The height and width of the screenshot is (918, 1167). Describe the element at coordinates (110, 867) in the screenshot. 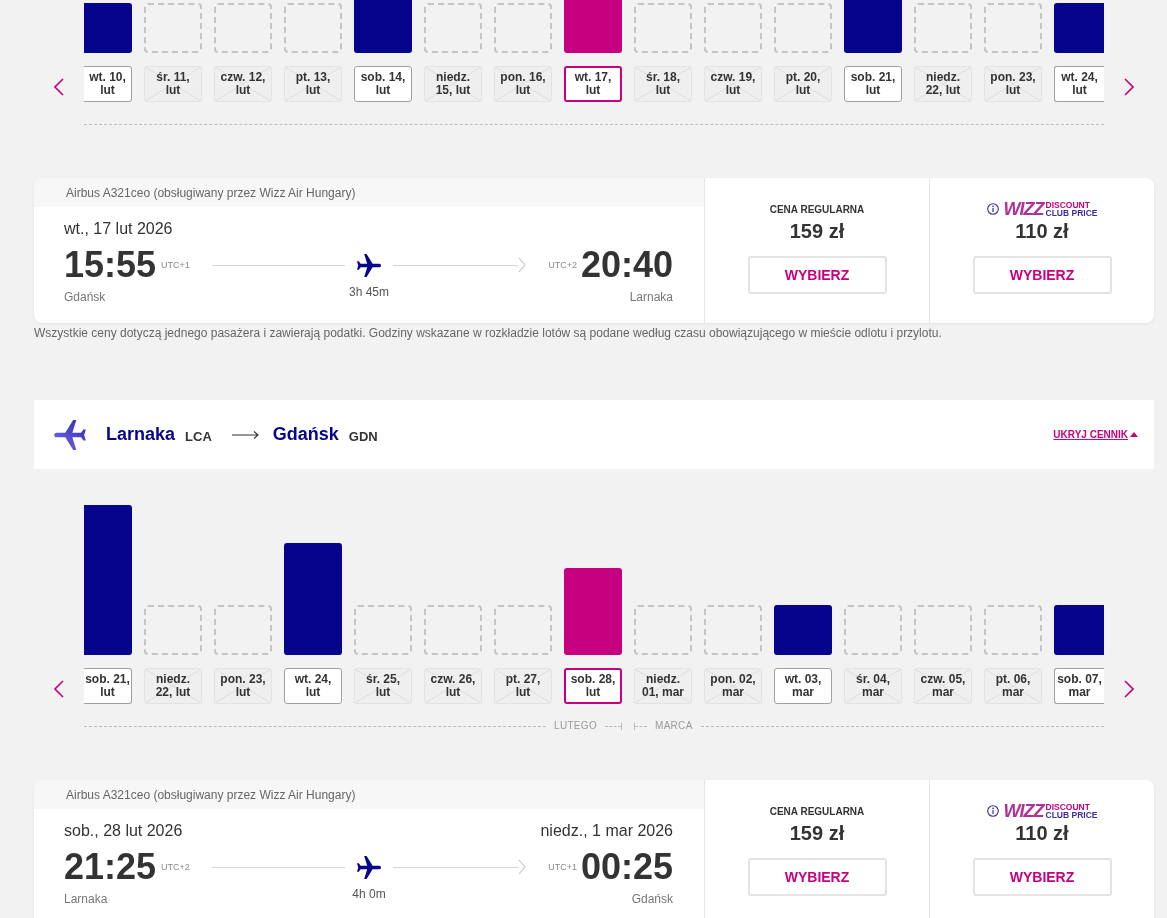

I see `departure-time: 21:25` at that location.